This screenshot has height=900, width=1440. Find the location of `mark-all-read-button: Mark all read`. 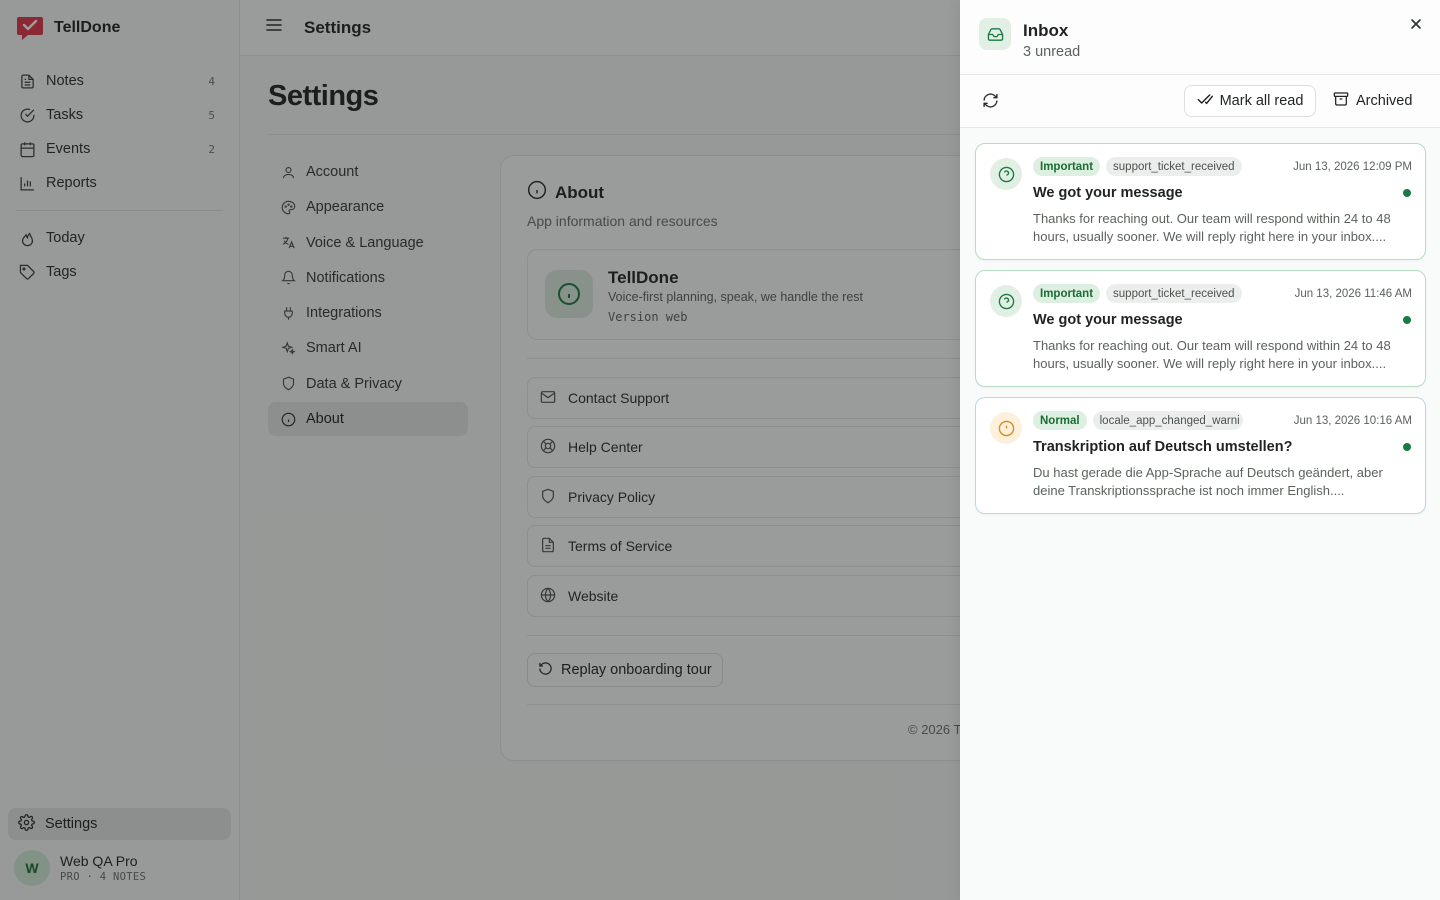

mark-all-read-button: Mark all read is located at coordinates (1250, 101).